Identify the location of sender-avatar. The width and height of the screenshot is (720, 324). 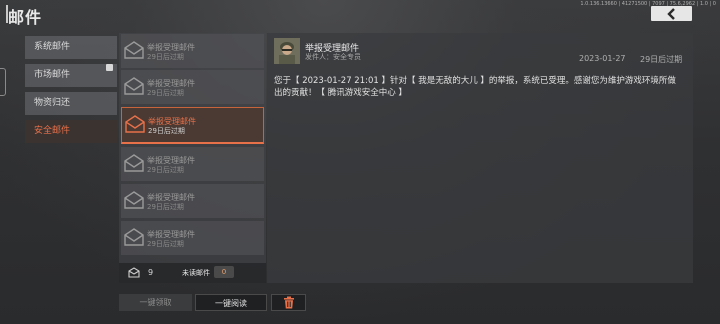
(287, 51).